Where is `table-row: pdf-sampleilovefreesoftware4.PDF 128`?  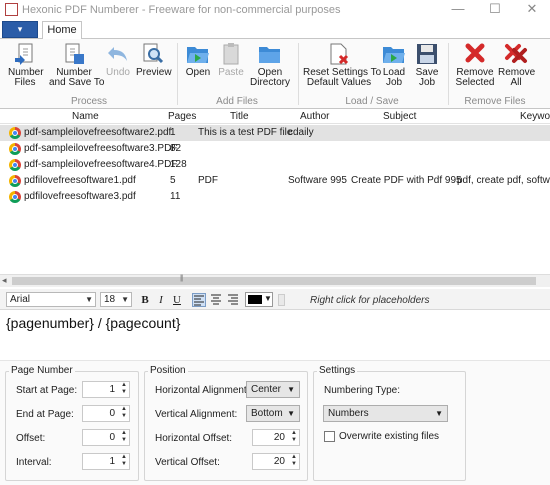 table-row: pdf-sampleilovefreesoftware4.PDF 128 is located at coordinates (275, 165).